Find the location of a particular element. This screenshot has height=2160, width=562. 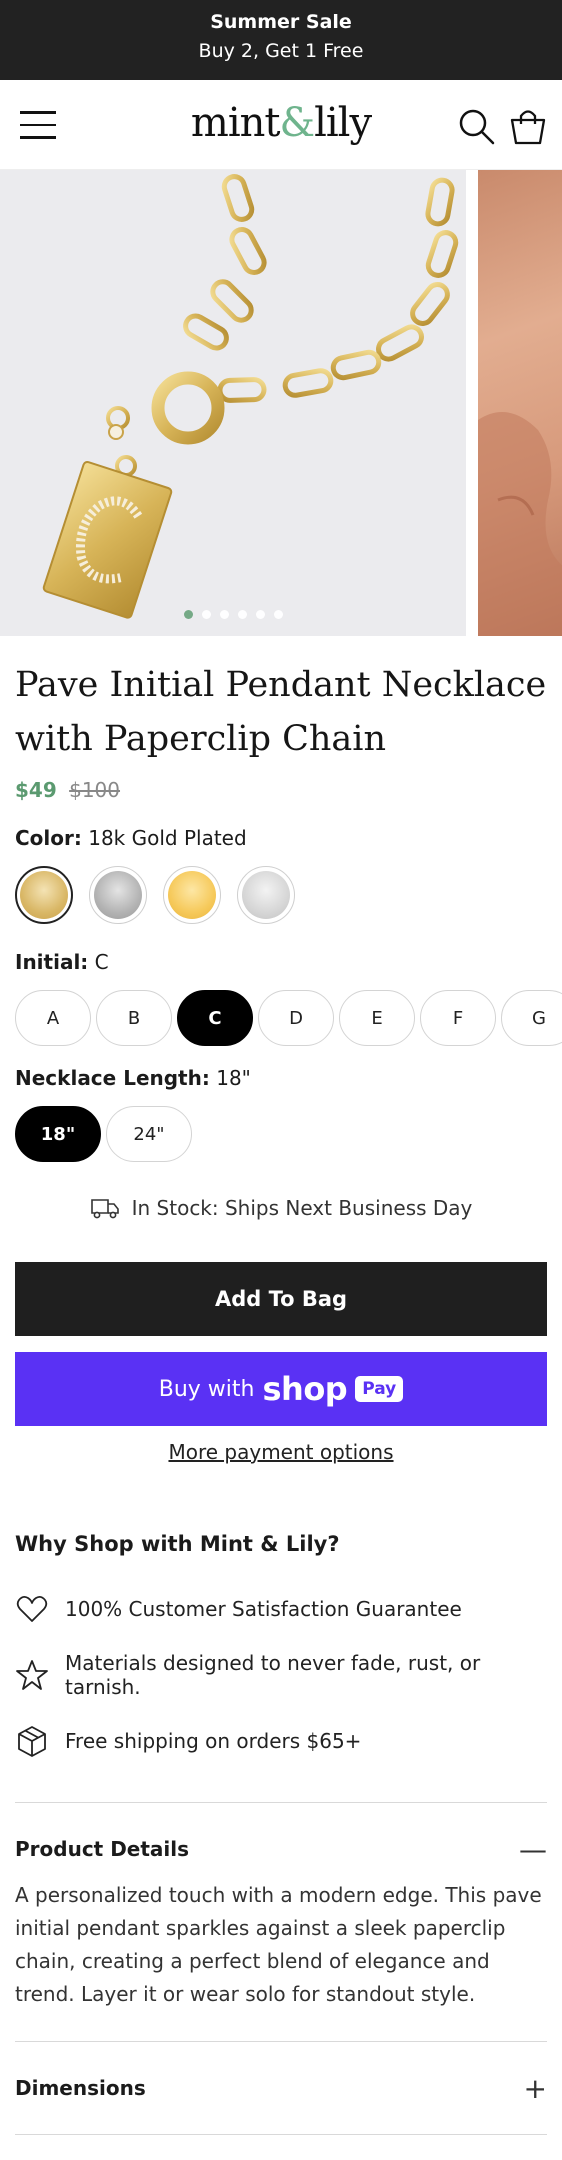

price-row: $49 $100 is located at coordinates (281, 784).